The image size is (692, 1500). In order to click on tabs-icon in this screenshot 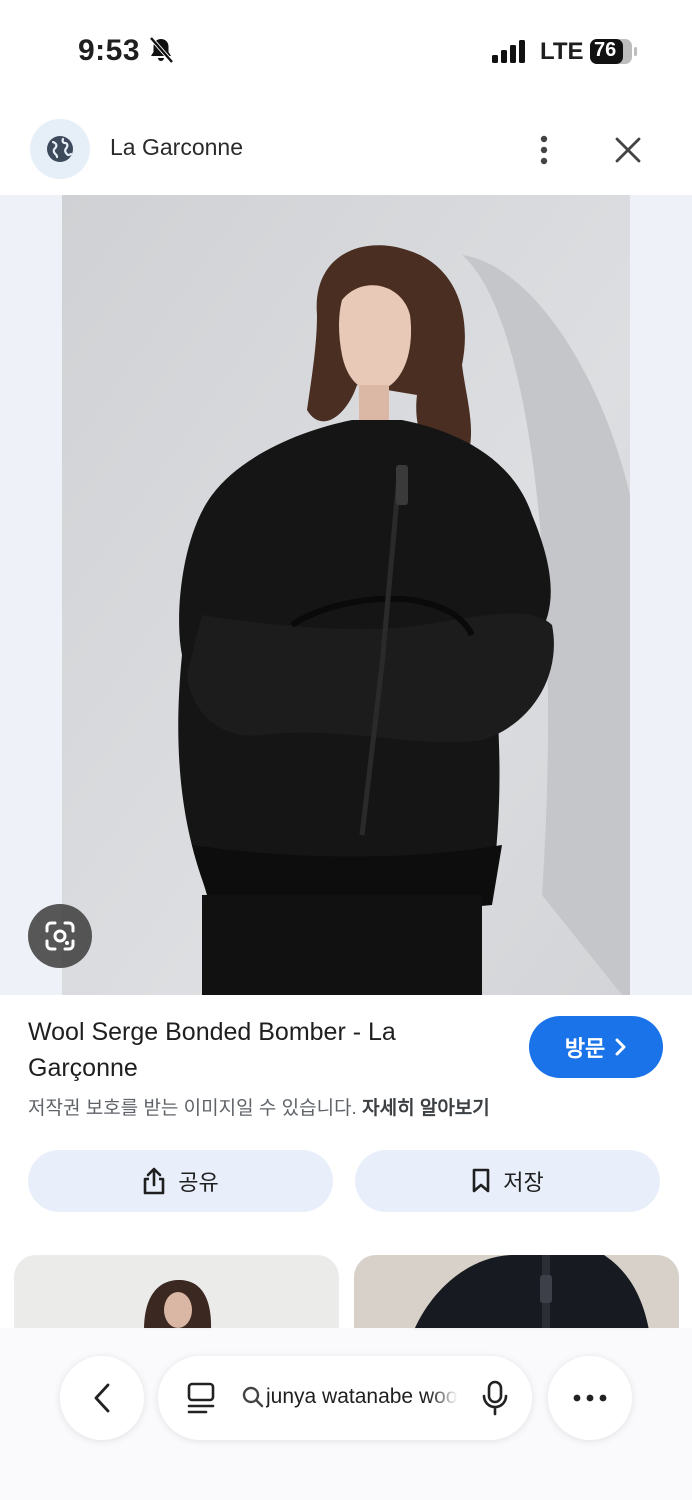, I will do `click(201, 1400)`.